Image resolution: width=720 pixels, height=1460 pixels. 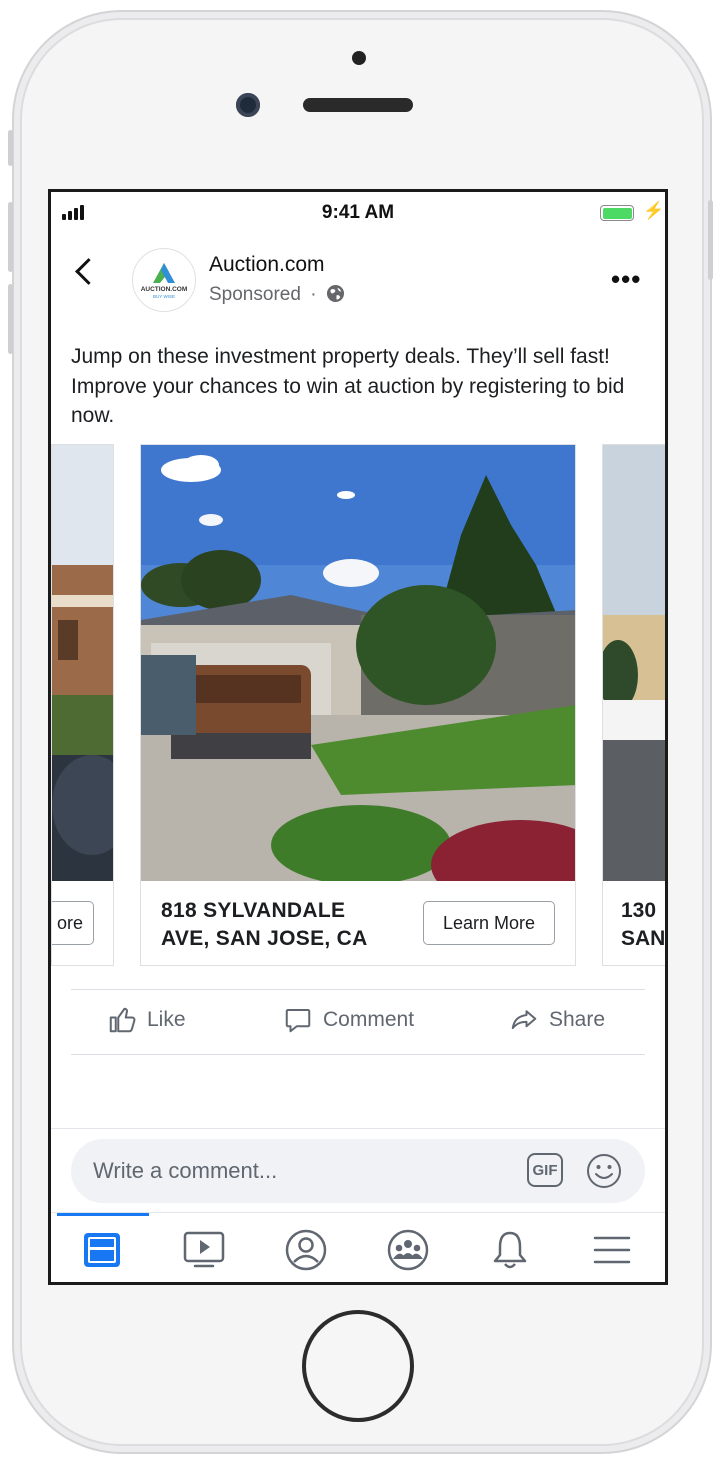 What do you see at coordinates (146, 1020) in the screenshot?
I see `like-button: Like` at bounding box center [146, 1020].